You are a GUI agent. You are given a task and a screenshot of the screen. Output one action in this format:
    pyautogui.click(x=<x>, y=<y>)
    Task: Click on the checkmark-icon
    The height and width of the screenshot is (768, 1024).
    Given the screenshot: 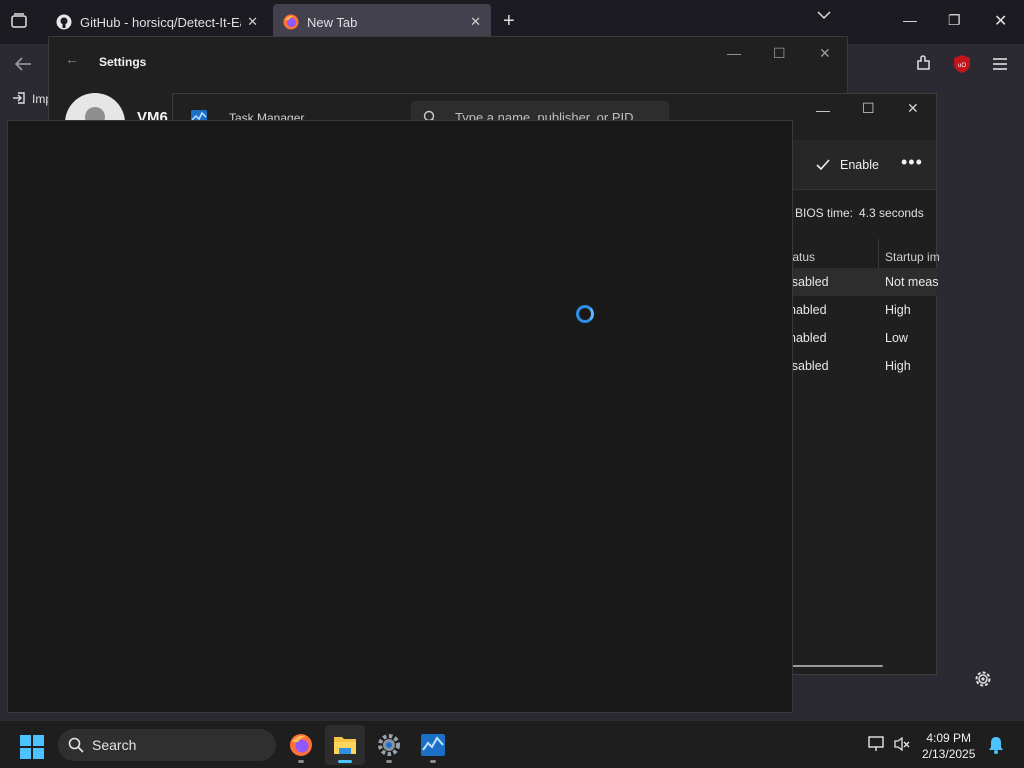 What is the action you would take?
    pyautogui.click(x=823, y=165)
    